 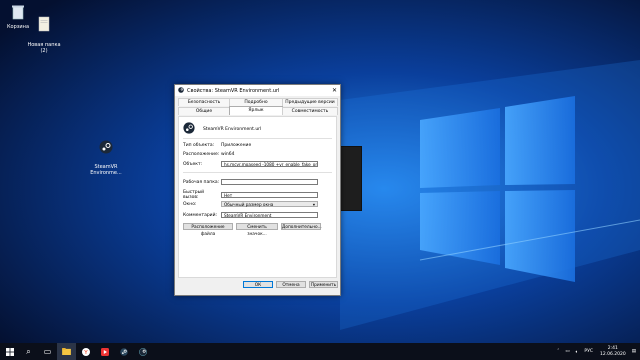 What do you see at coordinates (323, 284) in the screenshot?
I see `apply-button: Применить` at bounding box center [323, 284].